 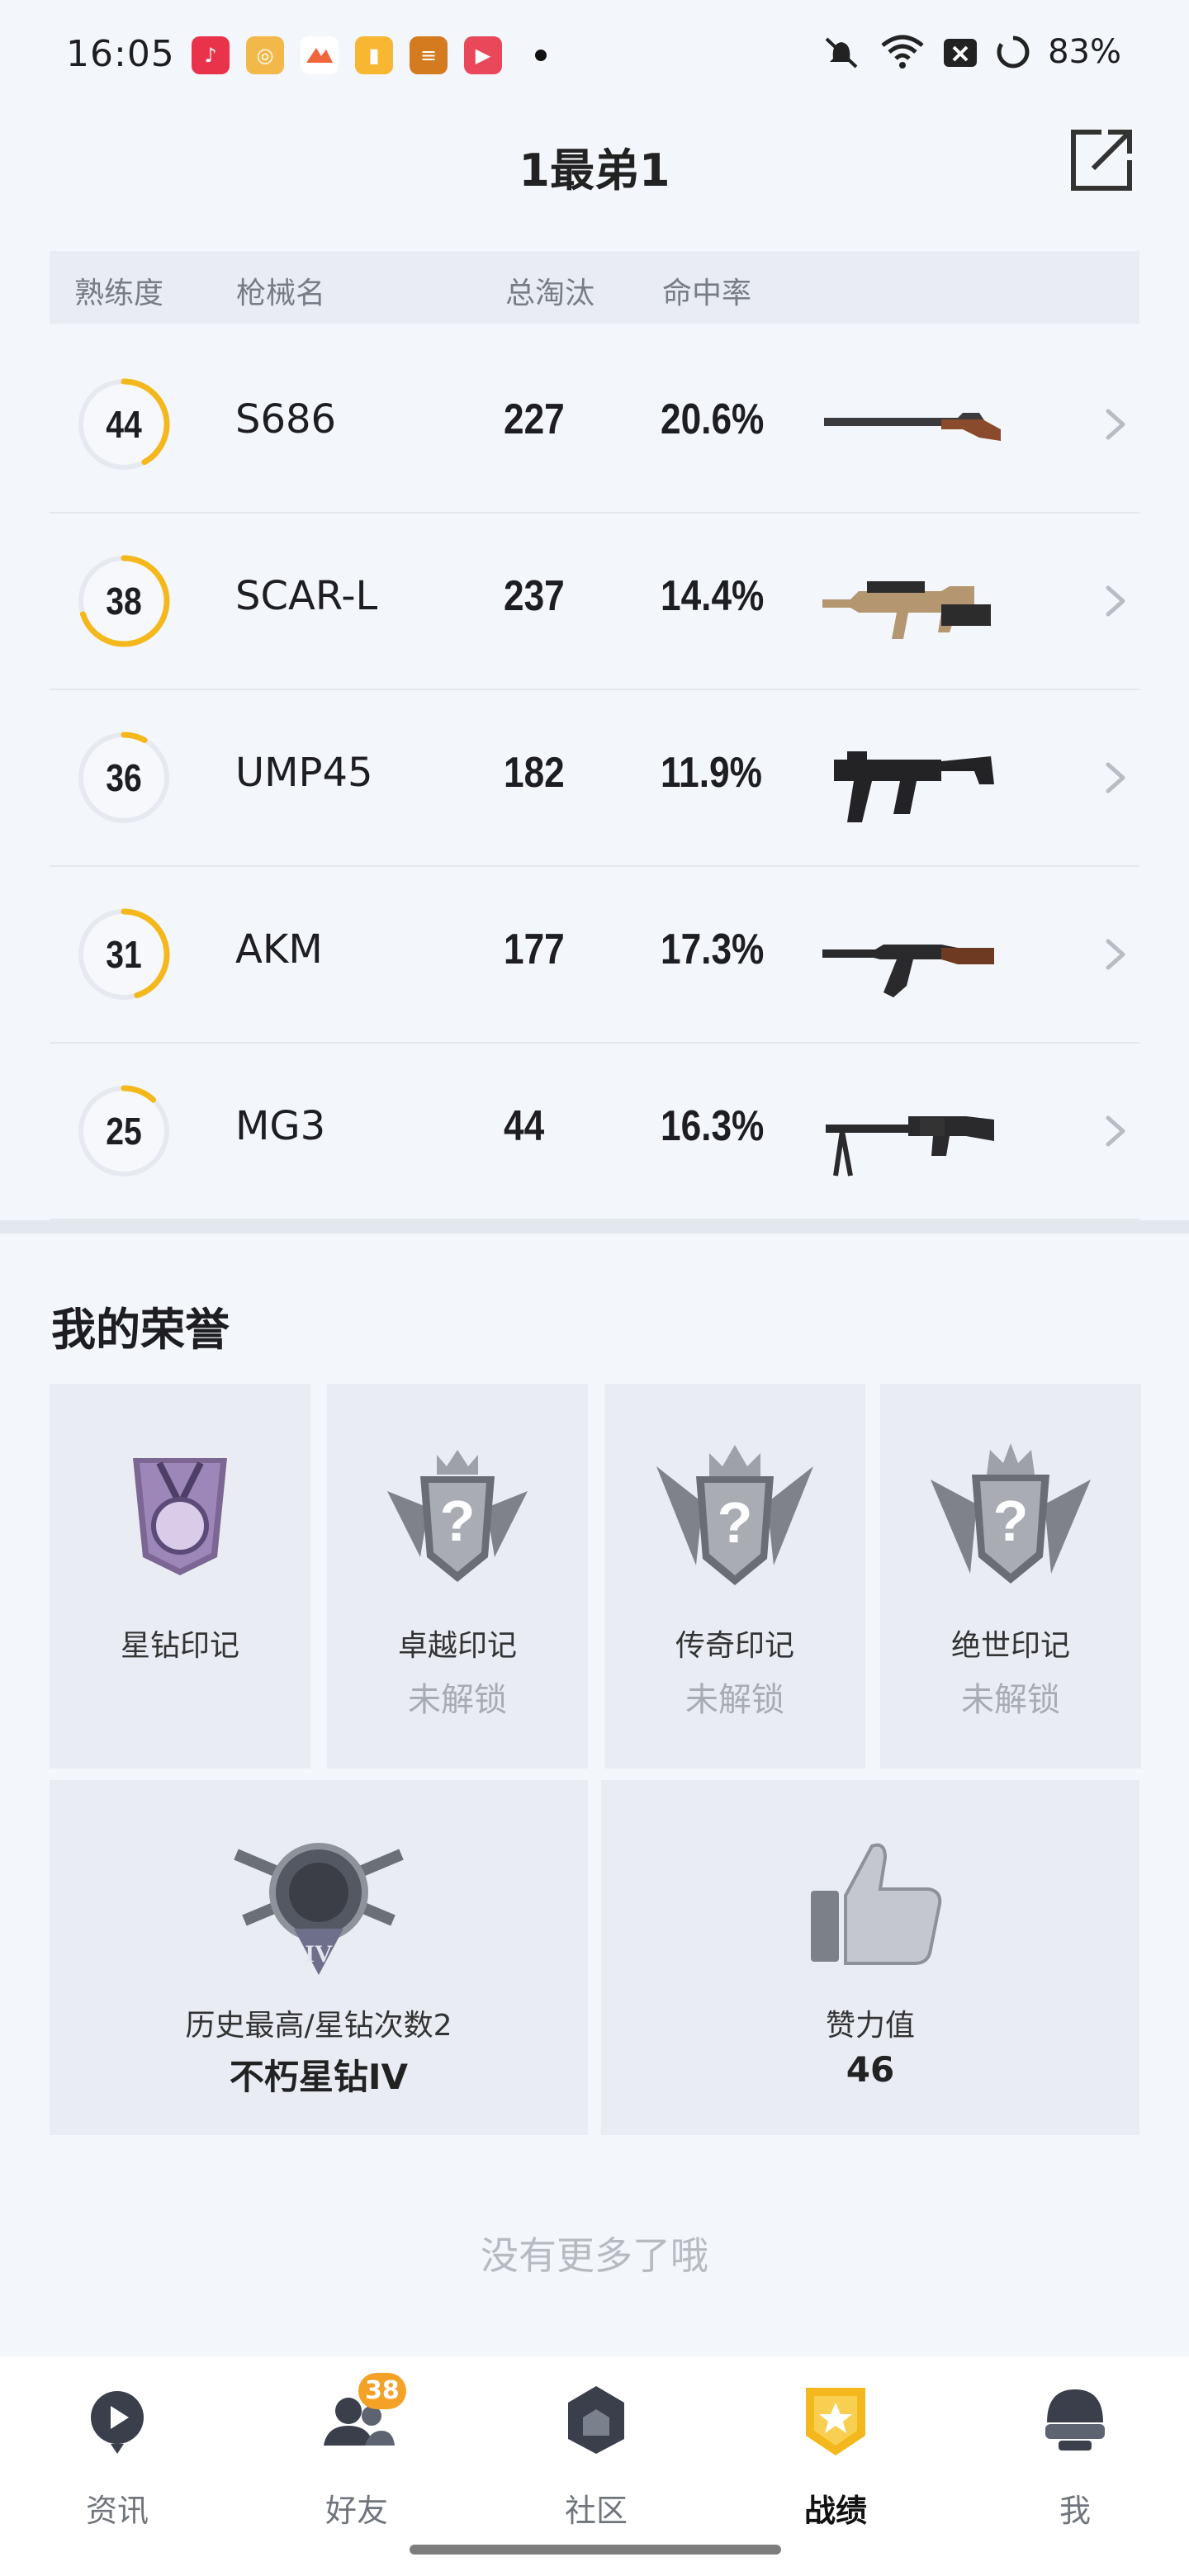 What do you see at coordinates (265, 55) in the screenshot?
I see `target-app-icon: ◎` at bounding box center [265, 55].